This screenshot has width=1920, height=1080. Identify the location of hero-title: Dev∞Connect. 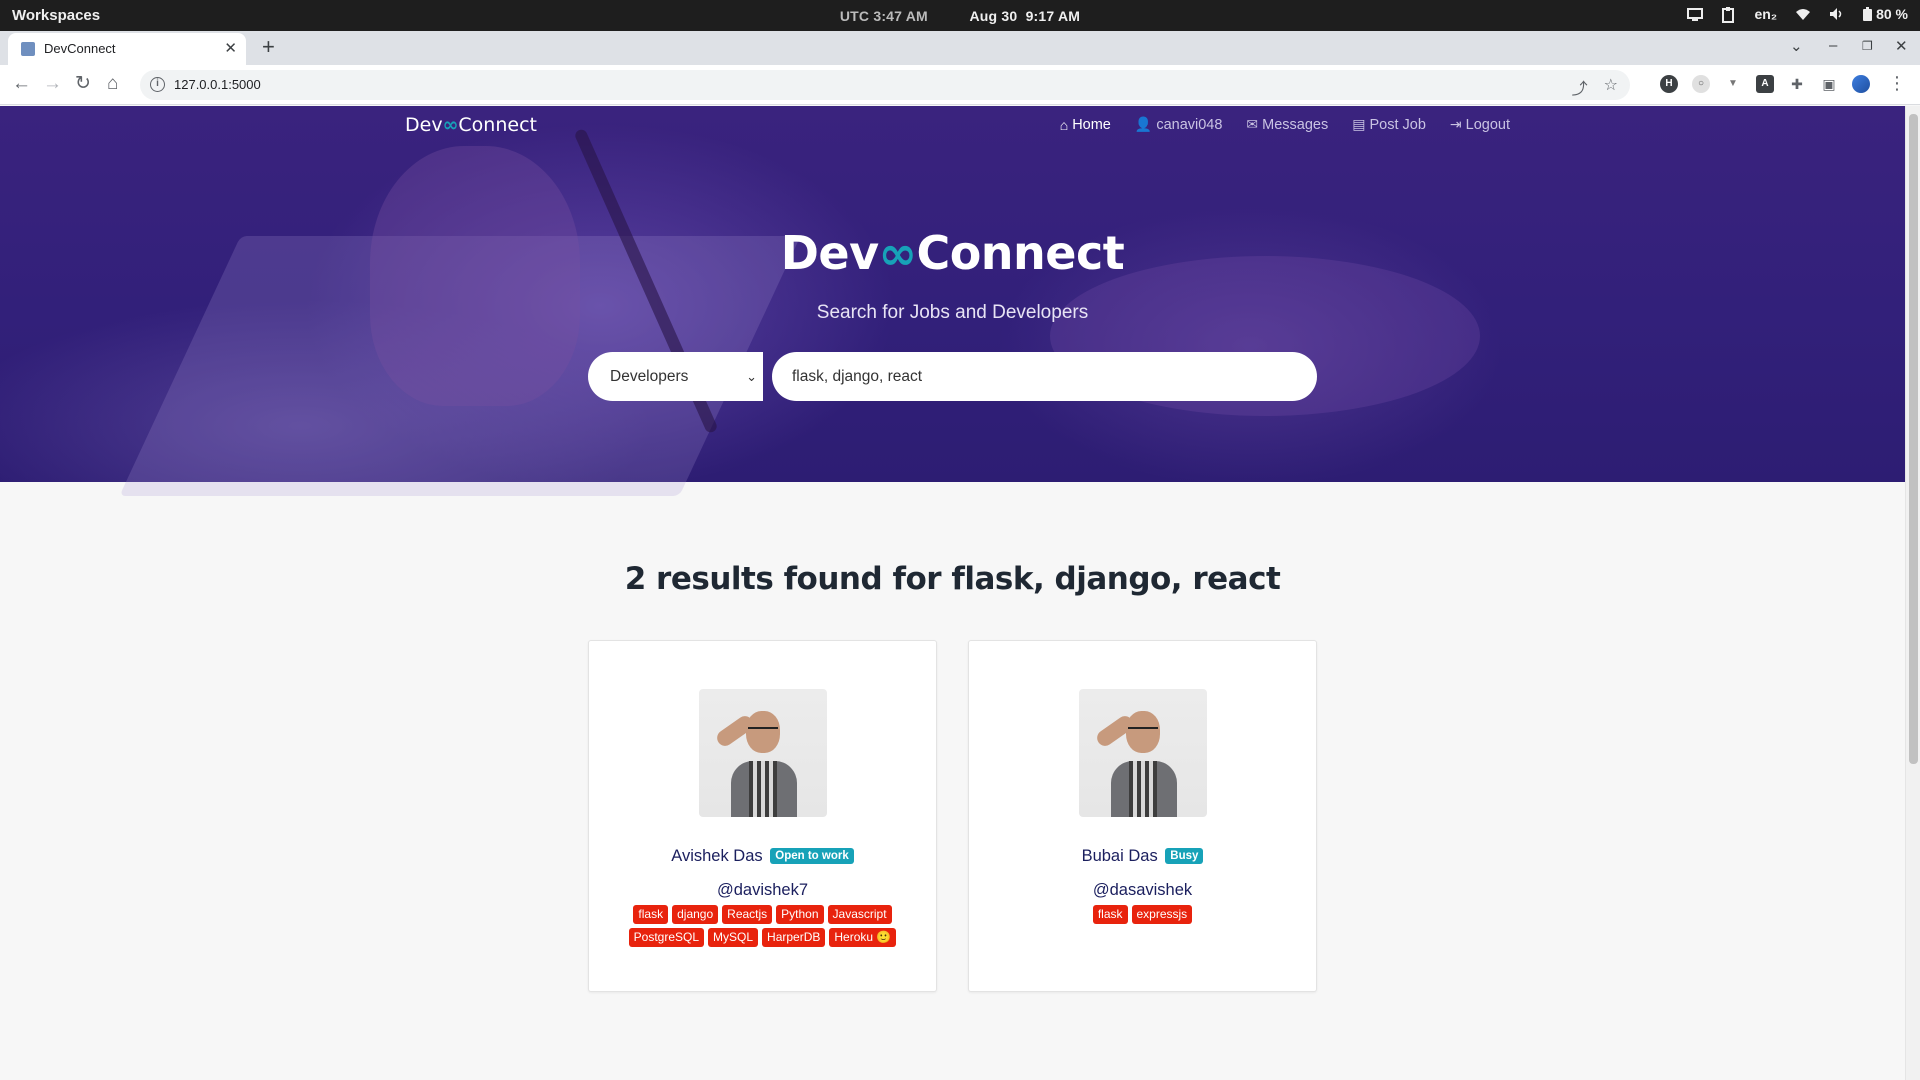
(952, 253).